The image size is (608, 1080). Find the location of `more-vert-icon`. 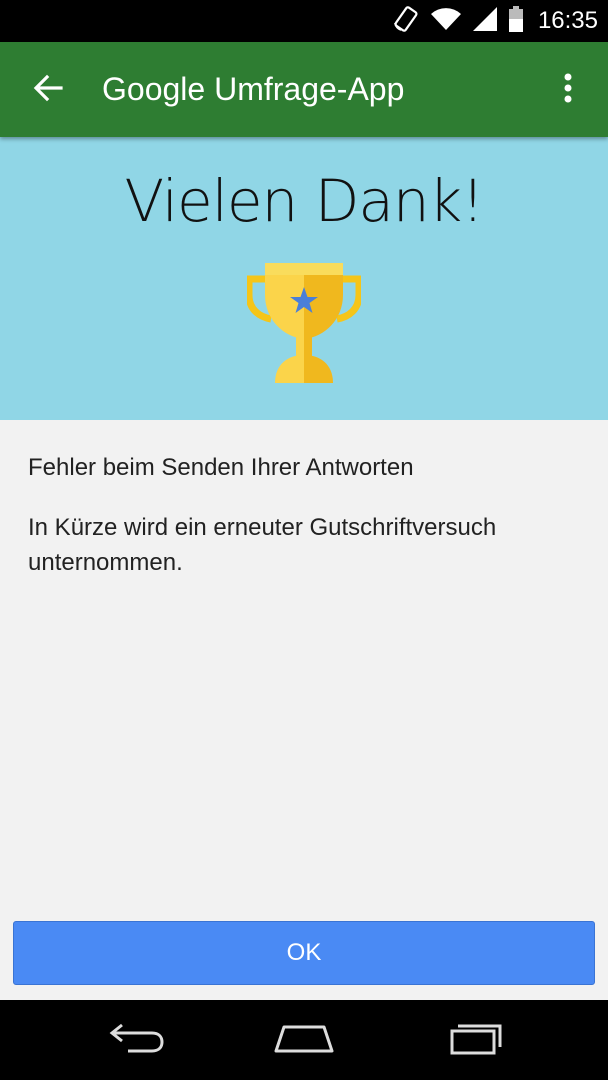

more-vert-icon is located at coordinates (568, 90).